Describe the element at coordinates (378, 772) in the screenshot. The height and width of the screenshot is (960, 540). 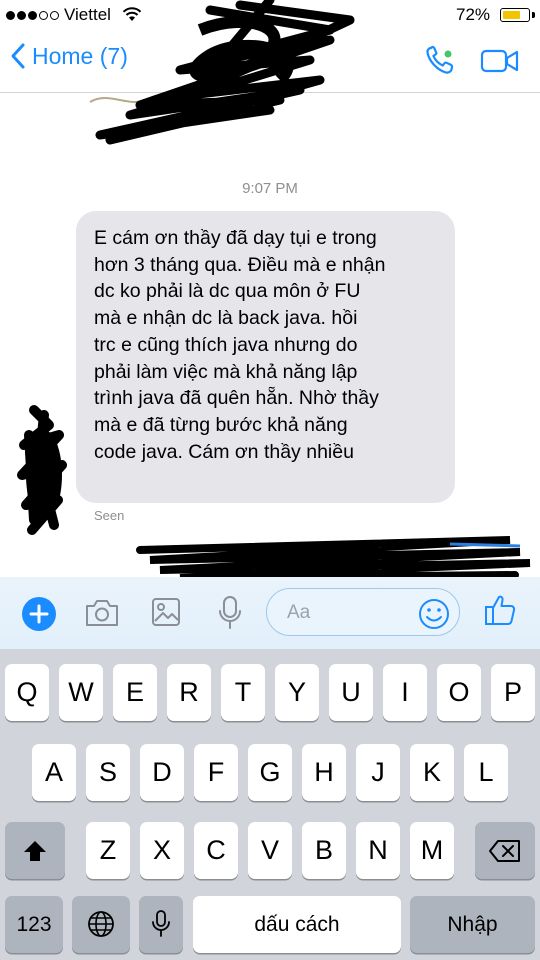
I see `key-j: J` at that location.